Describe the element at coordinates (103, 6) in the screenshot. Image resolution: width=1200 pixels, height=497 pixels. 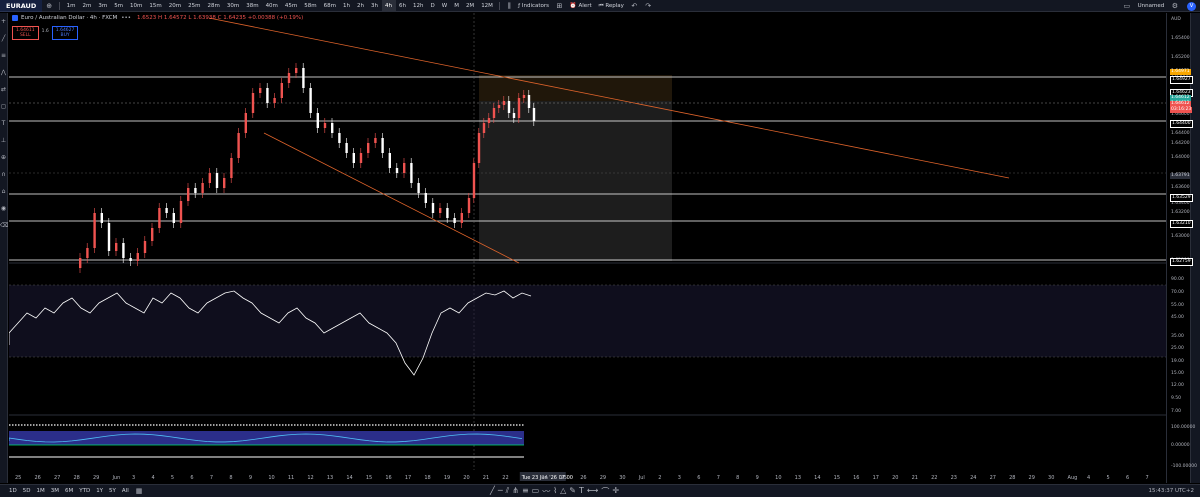
I see `timeframe-3m: 3m` at that location.